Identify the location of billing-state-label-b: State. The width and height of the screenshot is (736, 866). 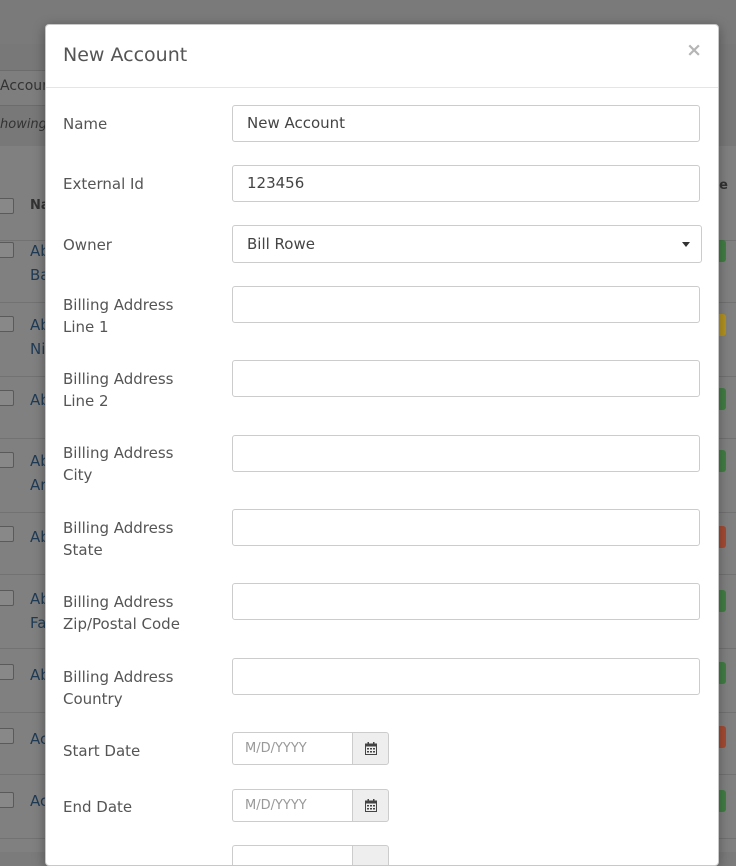
(83, 550).